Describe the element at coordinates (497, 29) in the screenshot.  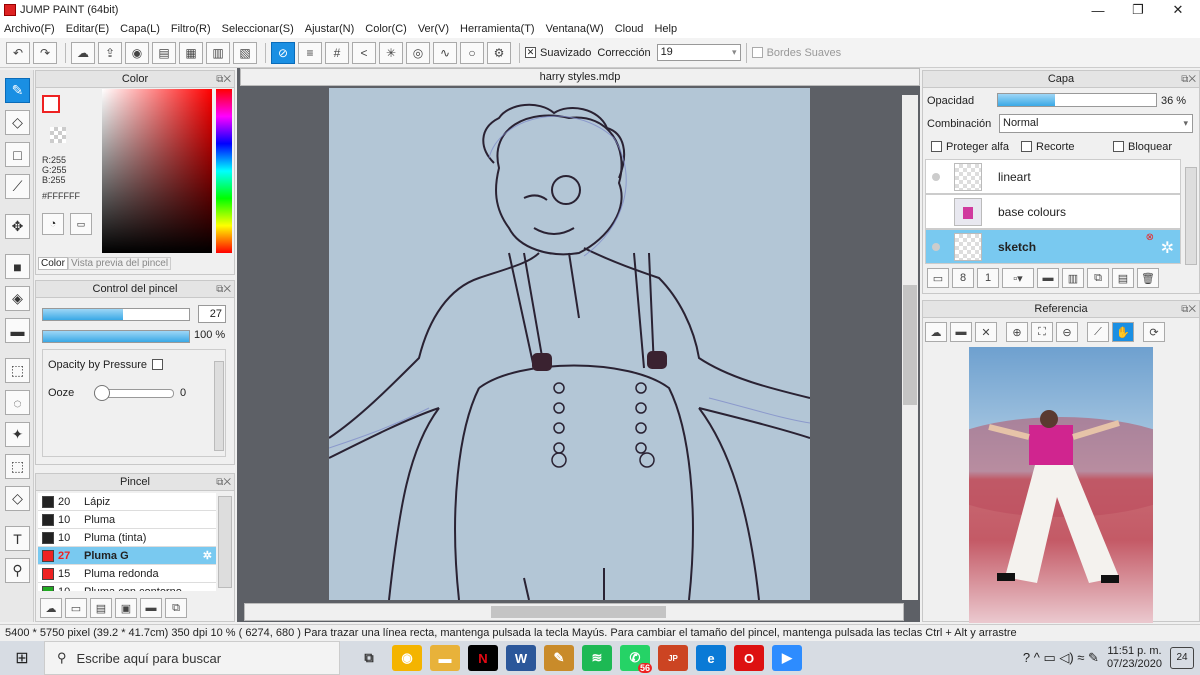
I see `menu-herramienta: Herramienta(T)` at that location.